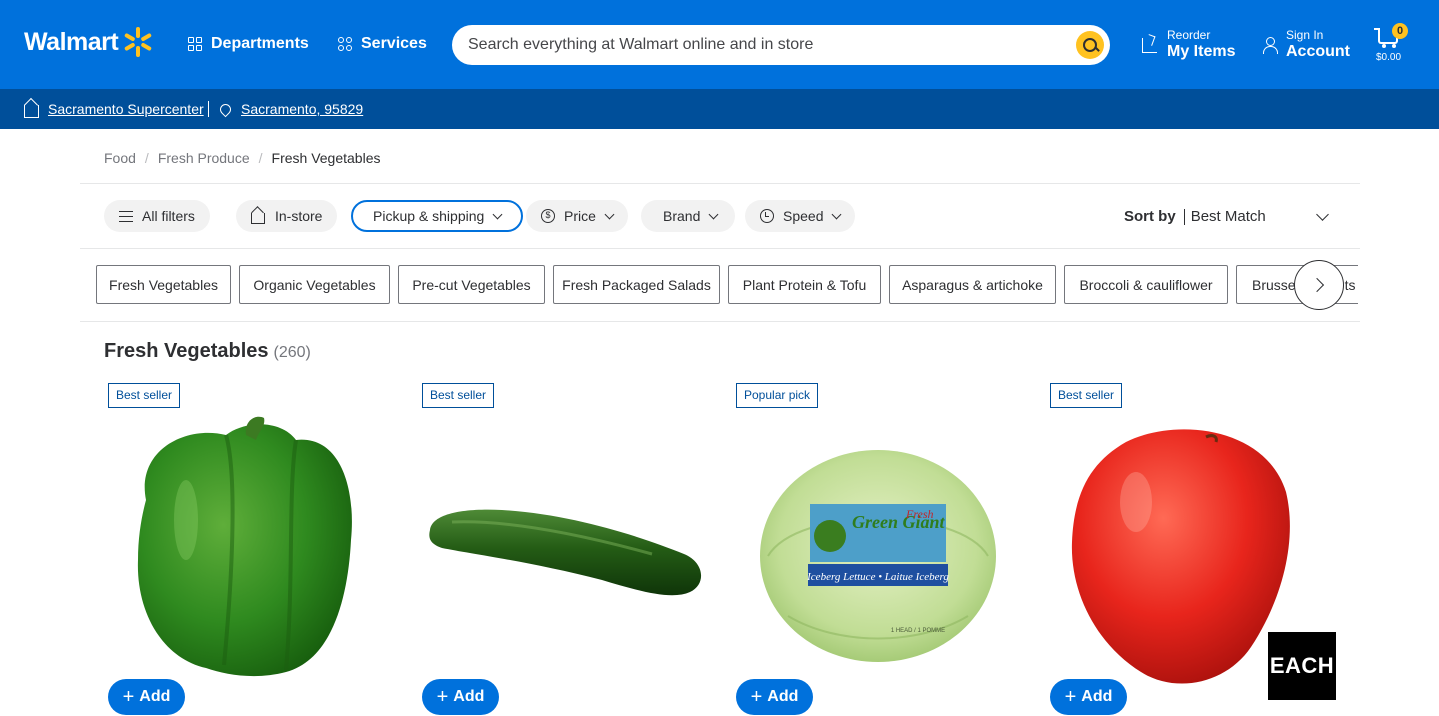  What do you see at coordinates (382, 44) in the screenshot?
I see `services-button: Services` at bounding box center [382, 44].